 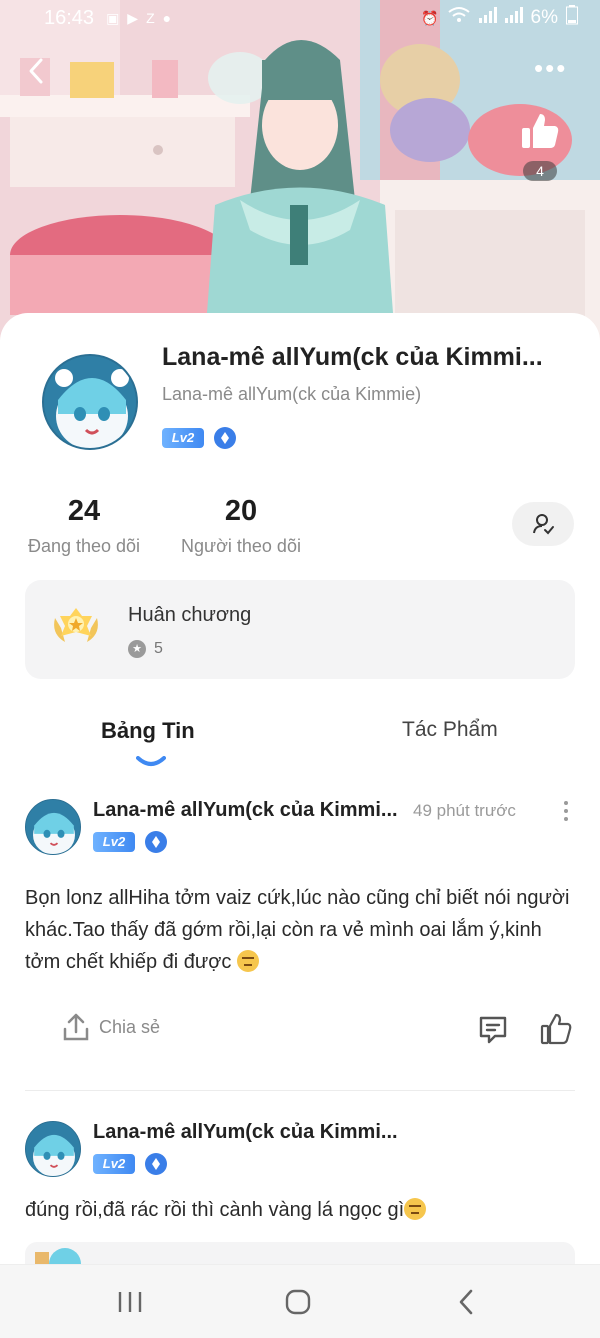 What do you see at coordinates (300, 629) in the screenshot?
I see `medal-card: Huân chương ★ 5` at bounding box center [300, 629].